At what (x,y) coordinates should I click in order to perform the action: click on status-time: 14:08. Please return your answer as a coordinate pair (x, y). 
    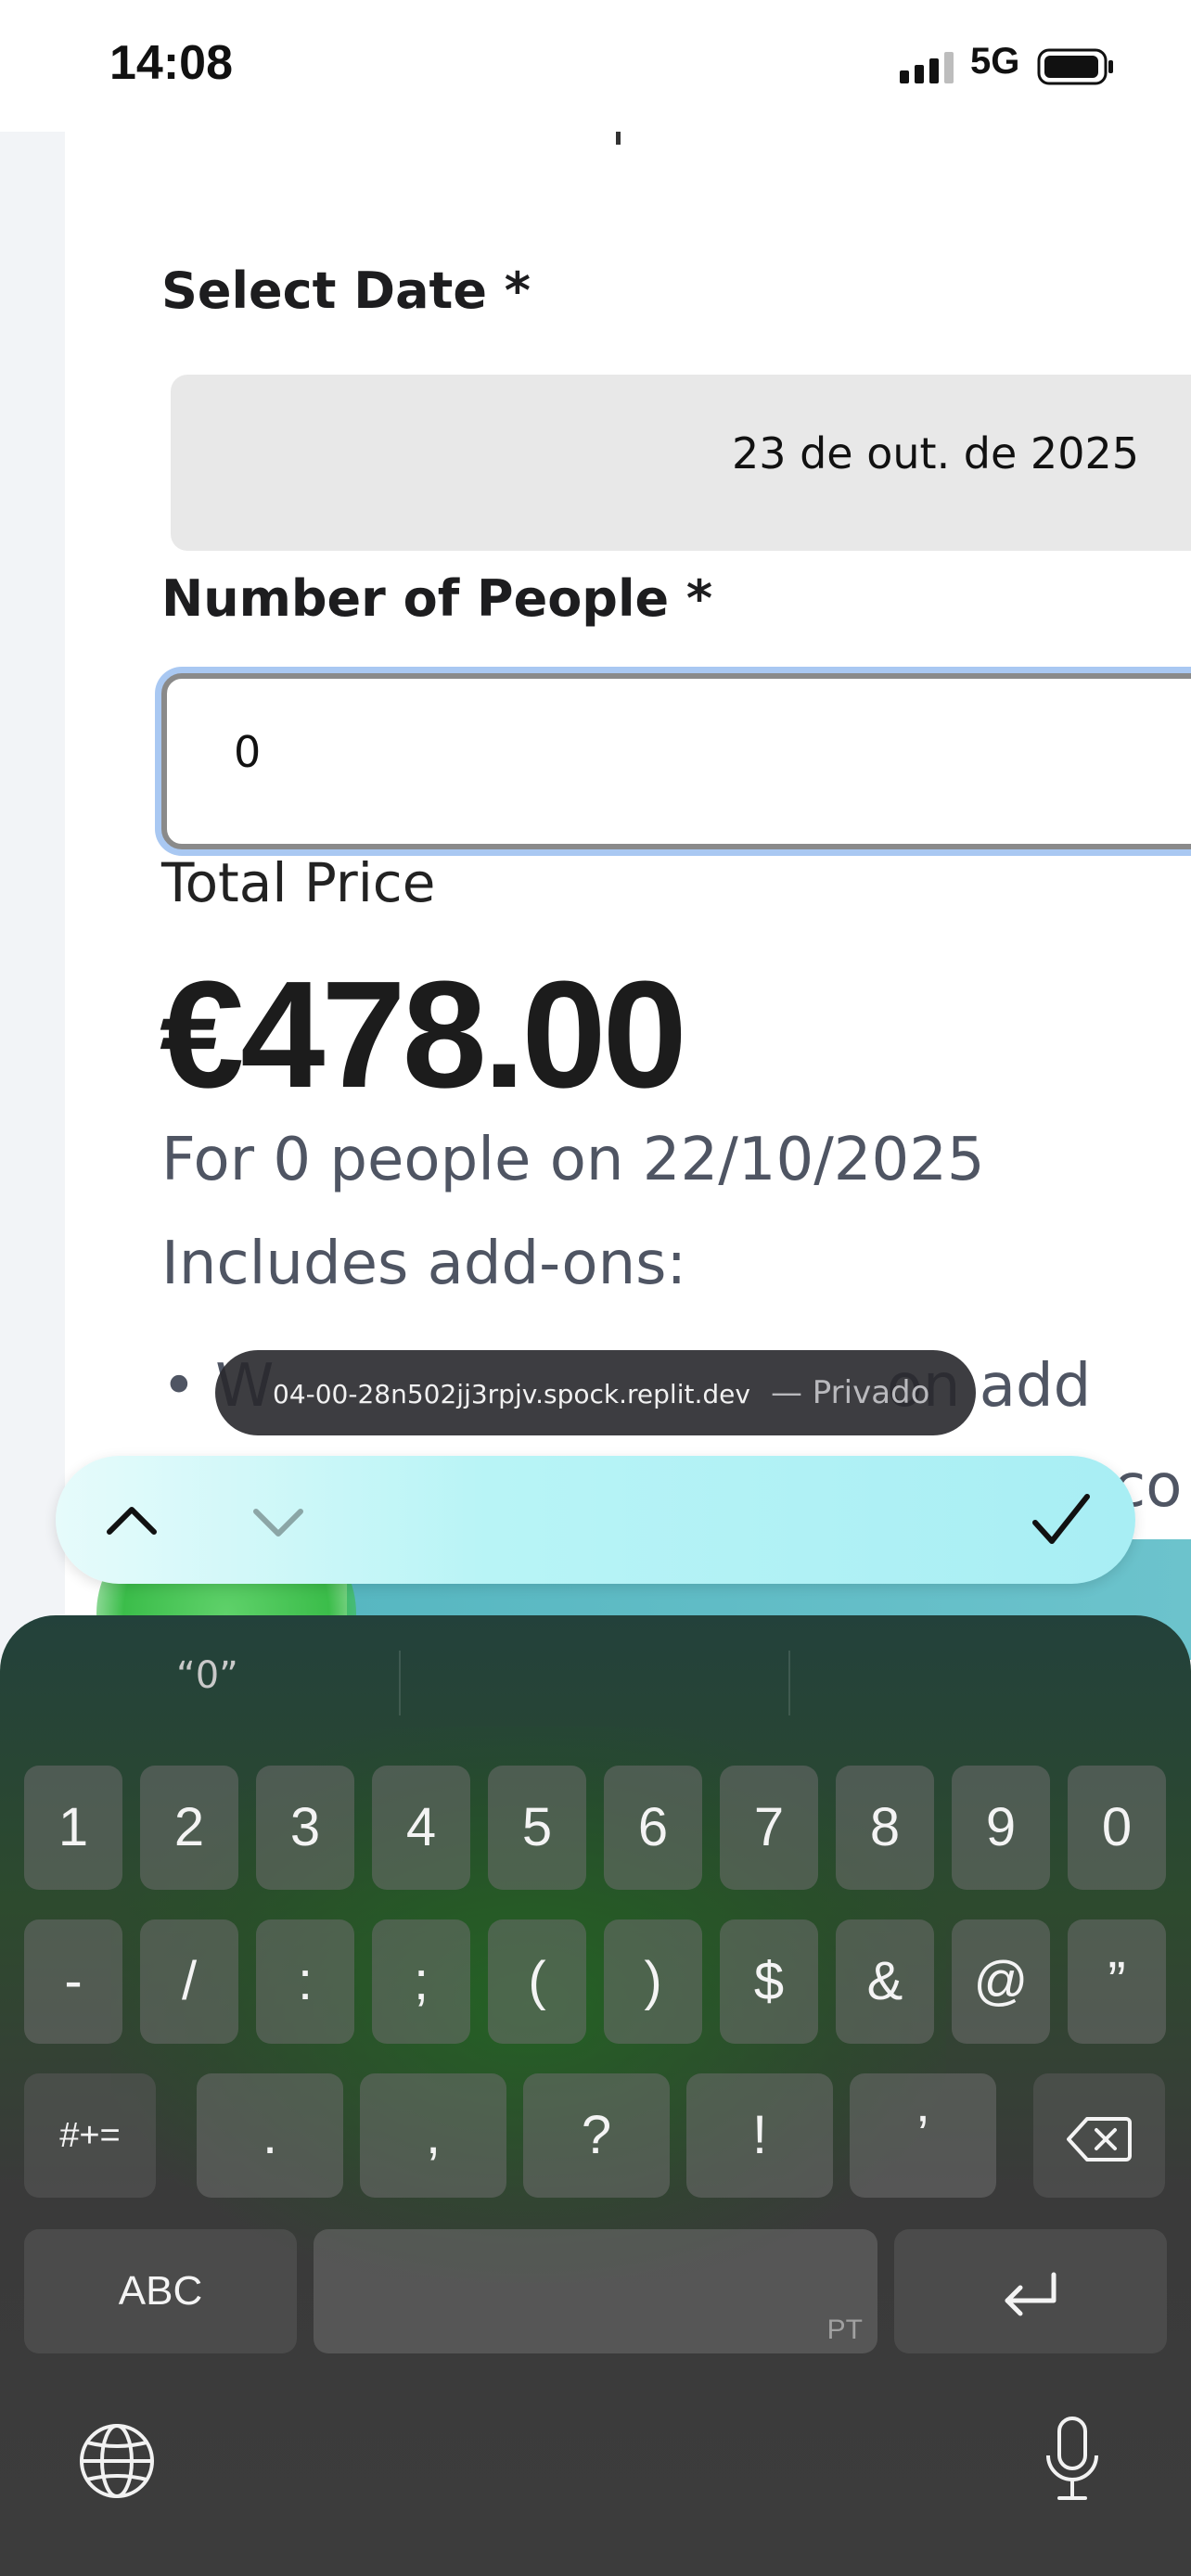
    Looking at the image, I should click on (171, 63).